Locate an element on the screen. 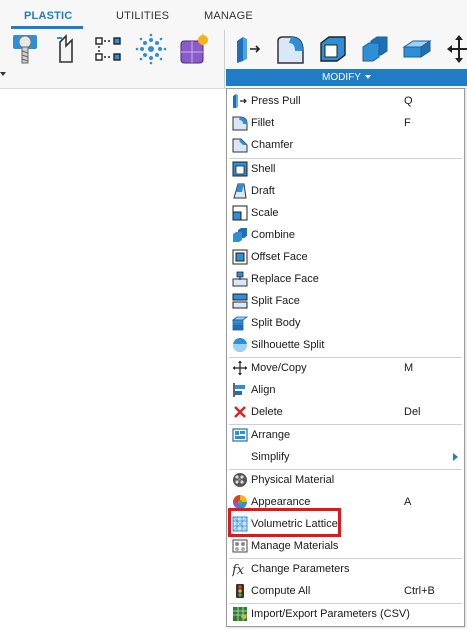 This screenshot has height=634, width=467. shortcut-label: F is located at coordinates (407, 123).